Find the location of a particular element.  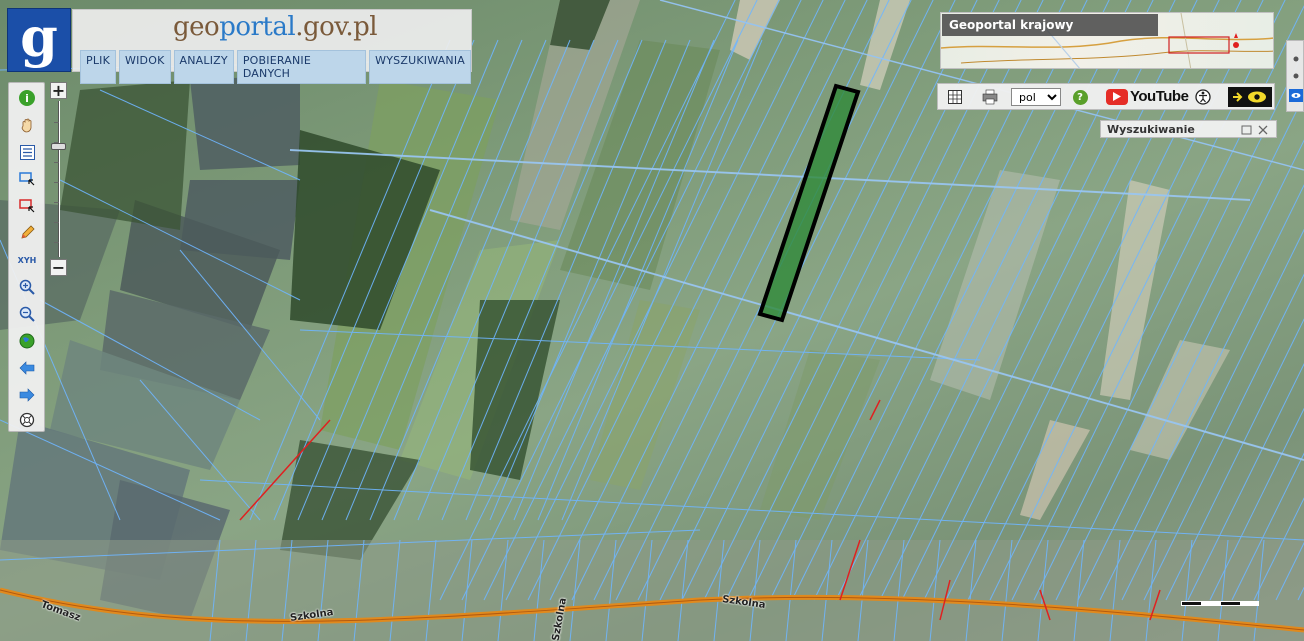

menu-pobieranie-danych: POBIERANIE DANYCH is located at coordinates (301, 67).